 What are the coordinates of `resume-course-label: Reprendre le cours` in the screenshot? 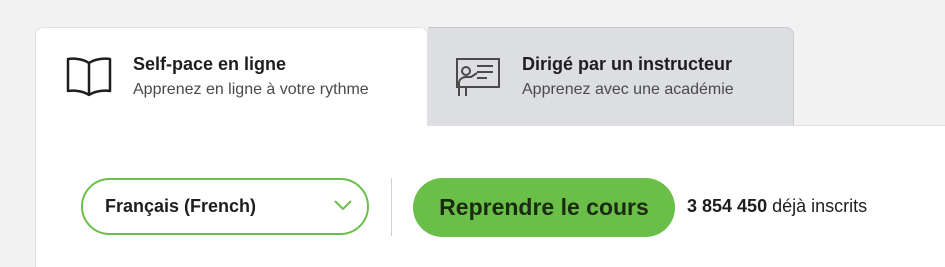 It's located at (544, 207).